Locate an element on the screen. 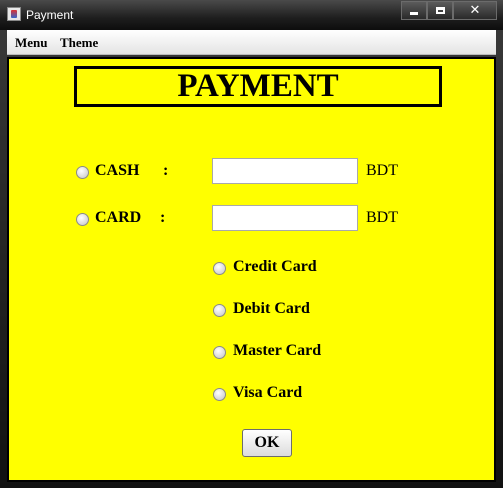  master-card-label: Master Card is located at coordinates (277, 350).